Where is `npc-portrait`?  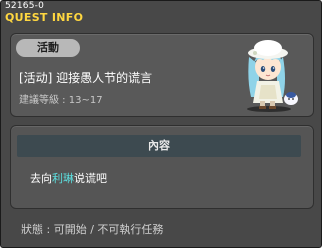
npc-portrait is located at coordinates (271, 74).